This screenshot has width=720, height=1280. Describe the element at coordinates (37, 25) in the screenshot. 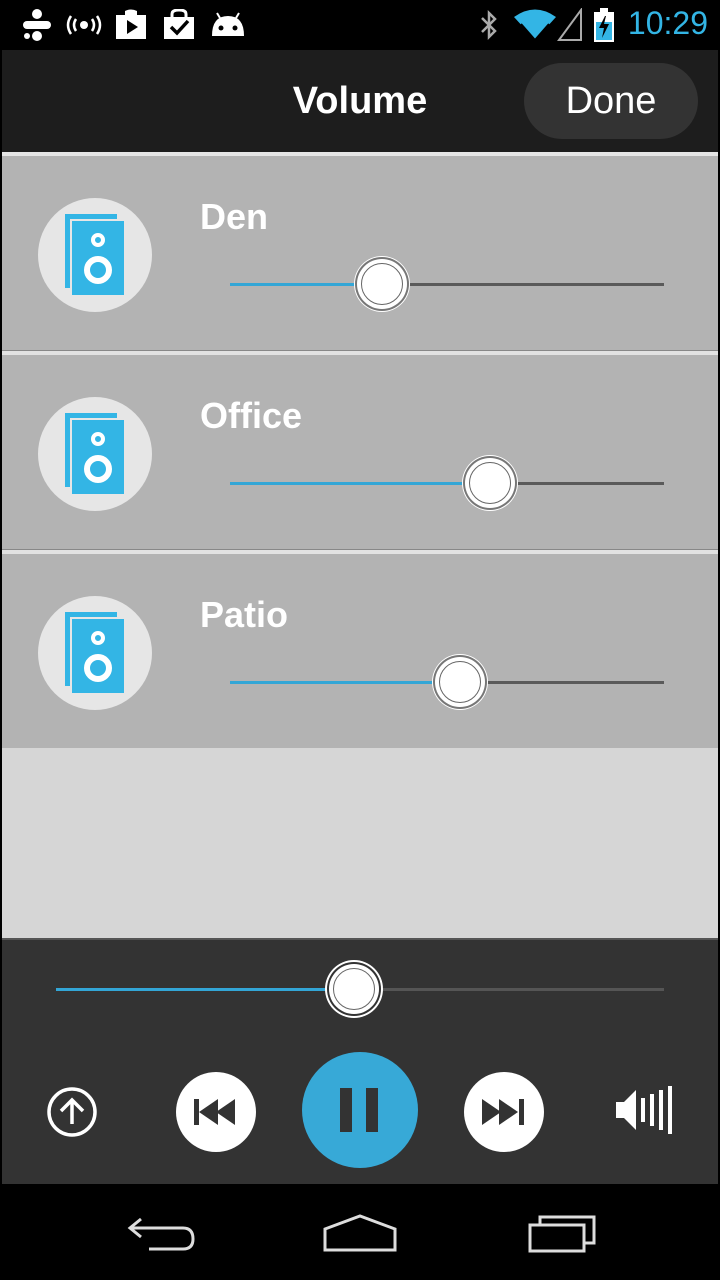

I see `app-icon` at that location.